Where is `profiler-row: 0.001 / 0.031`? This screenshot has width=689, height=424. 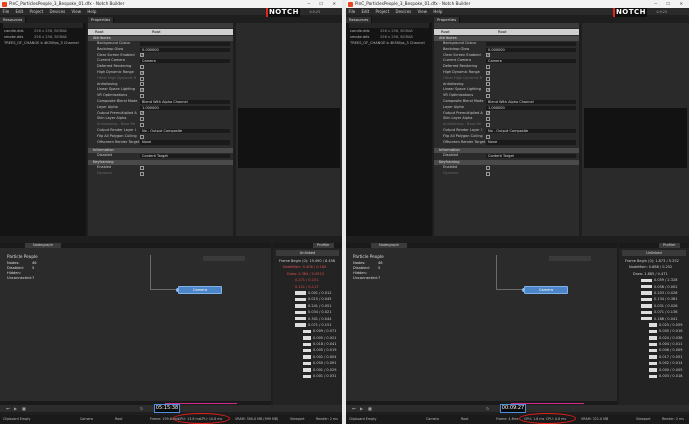
profiler-row: 0.001 / 0.031 is located at coordinates (307, 376).